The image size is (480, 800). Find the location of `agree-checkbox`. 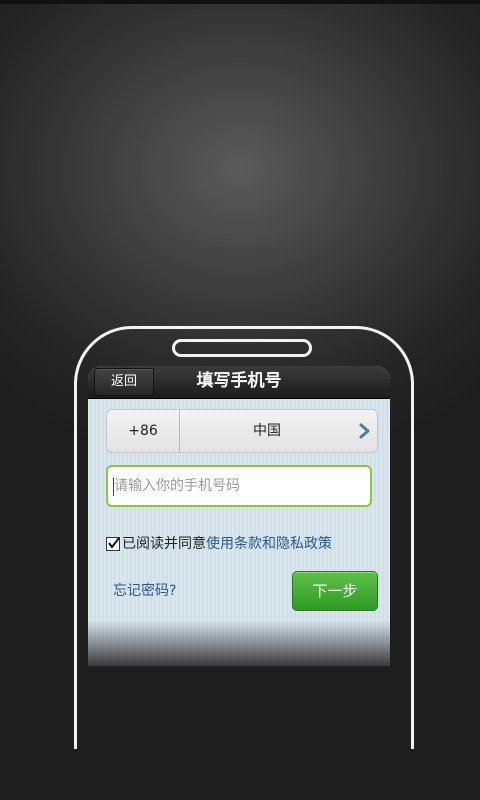

agree-checkbox is located at coordinates (113, 544).